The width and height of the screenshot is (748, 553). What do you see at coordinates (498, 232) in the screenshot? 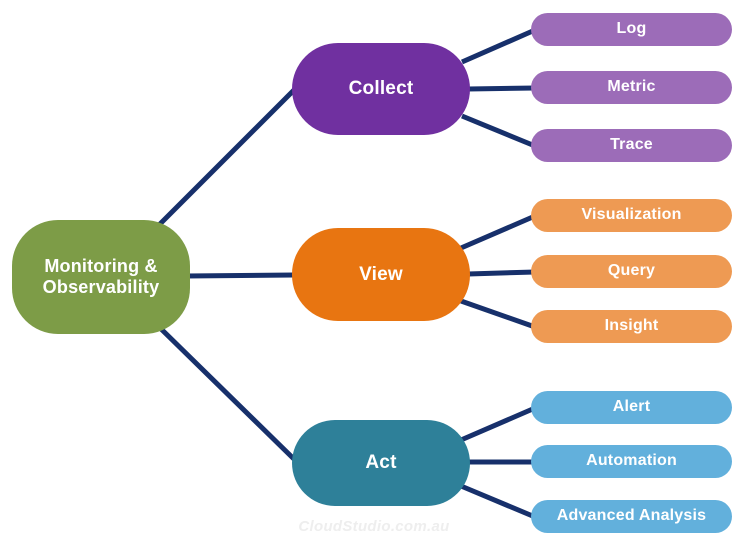
I see `connector-view-to-visualization` at bounding box center [498, 232].